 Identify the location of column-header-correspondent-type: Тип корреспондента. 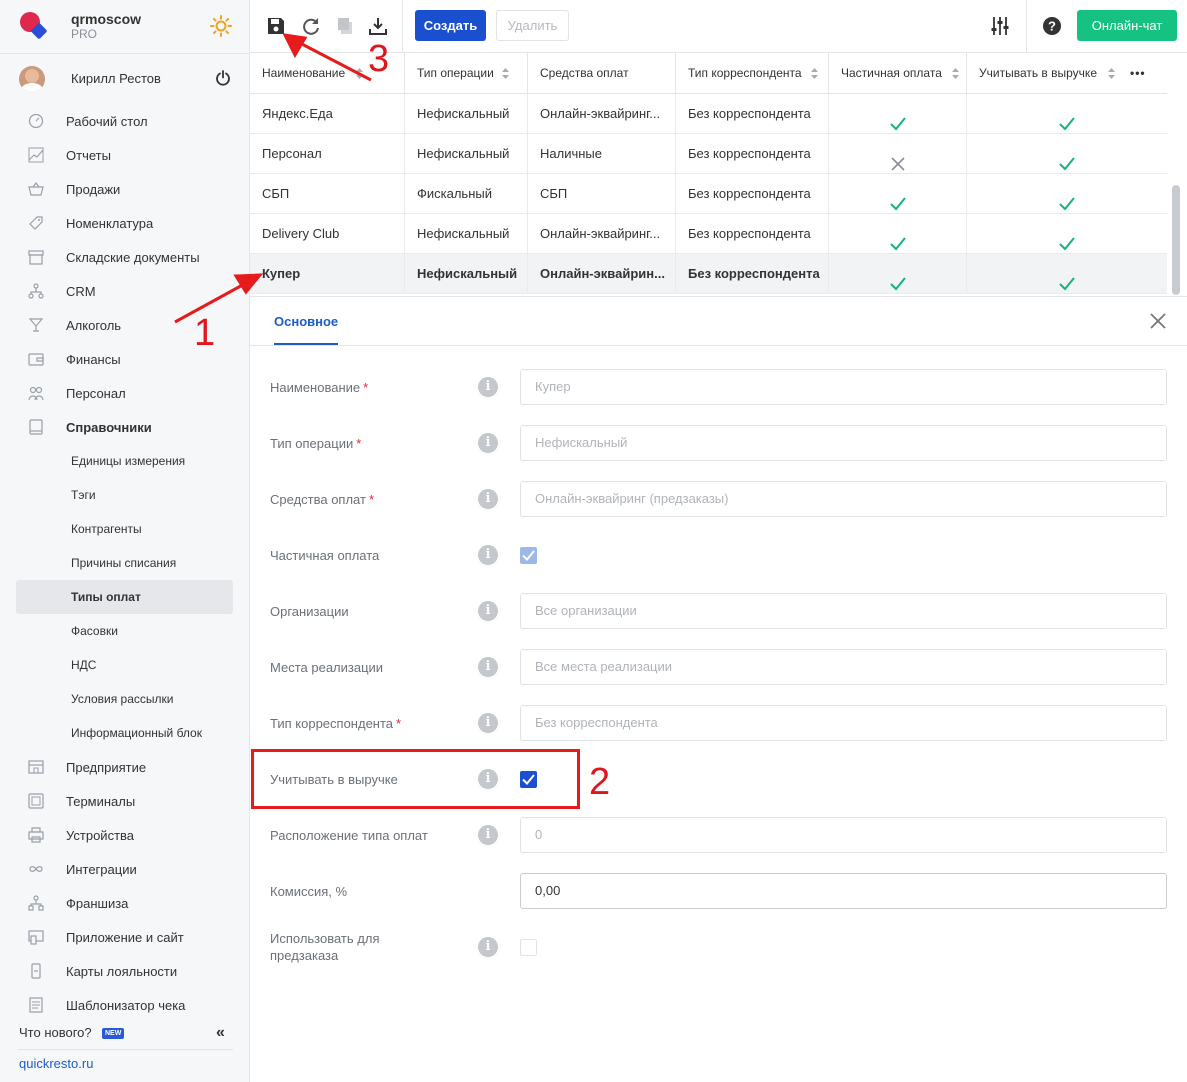
(752, 73).